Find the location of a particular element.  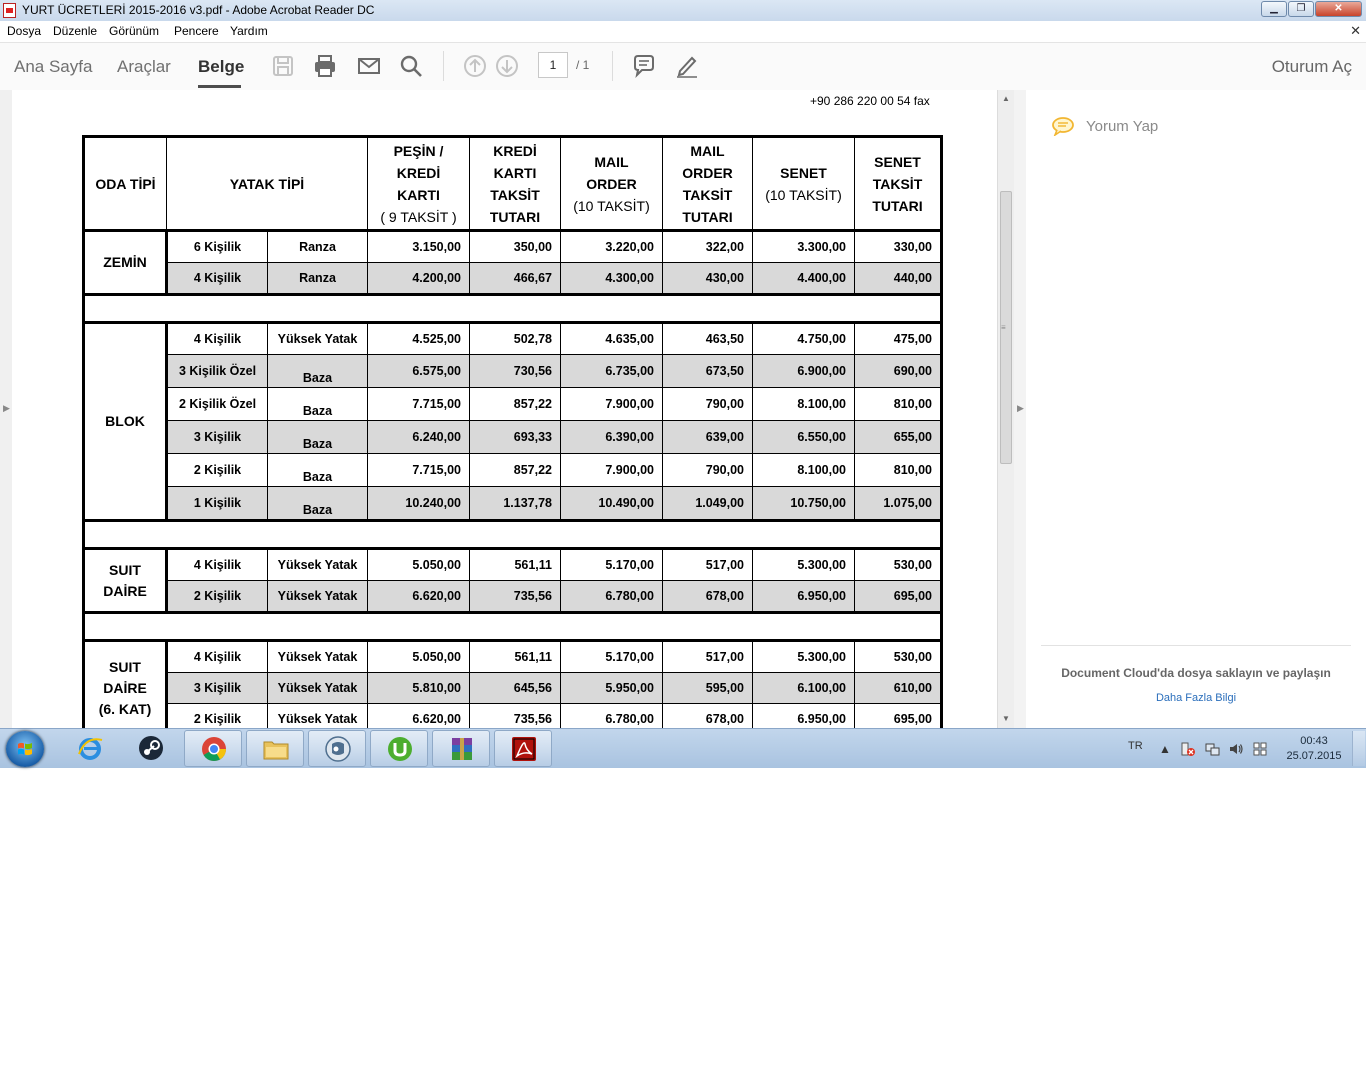

cash-price-cell: 10.240,00 is located at coordinates (418, 504).